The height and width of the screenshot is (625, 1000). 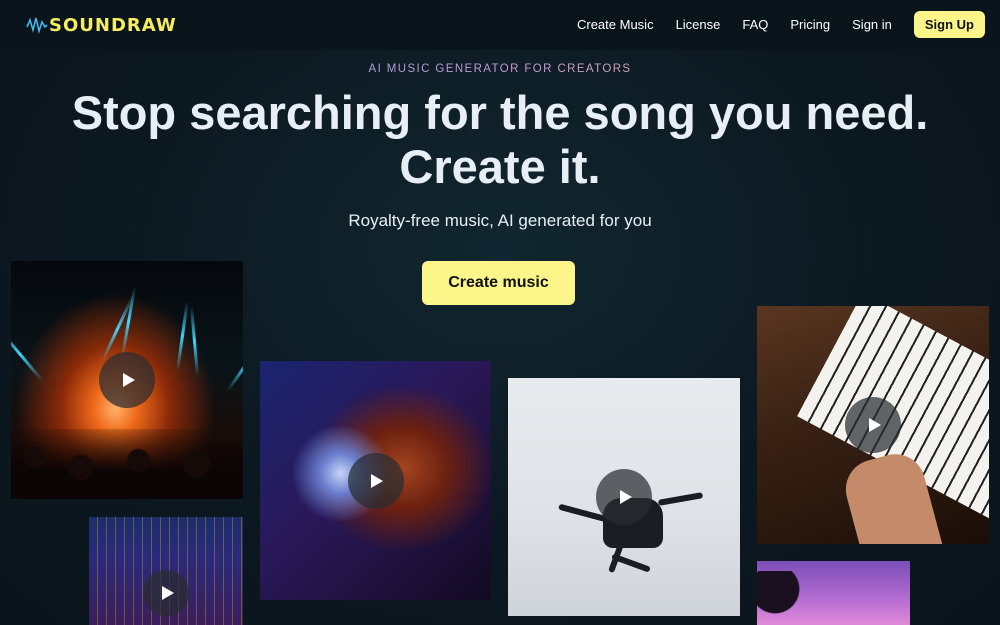 I want to click on dancer-video-card, so click(x=624, y=497).